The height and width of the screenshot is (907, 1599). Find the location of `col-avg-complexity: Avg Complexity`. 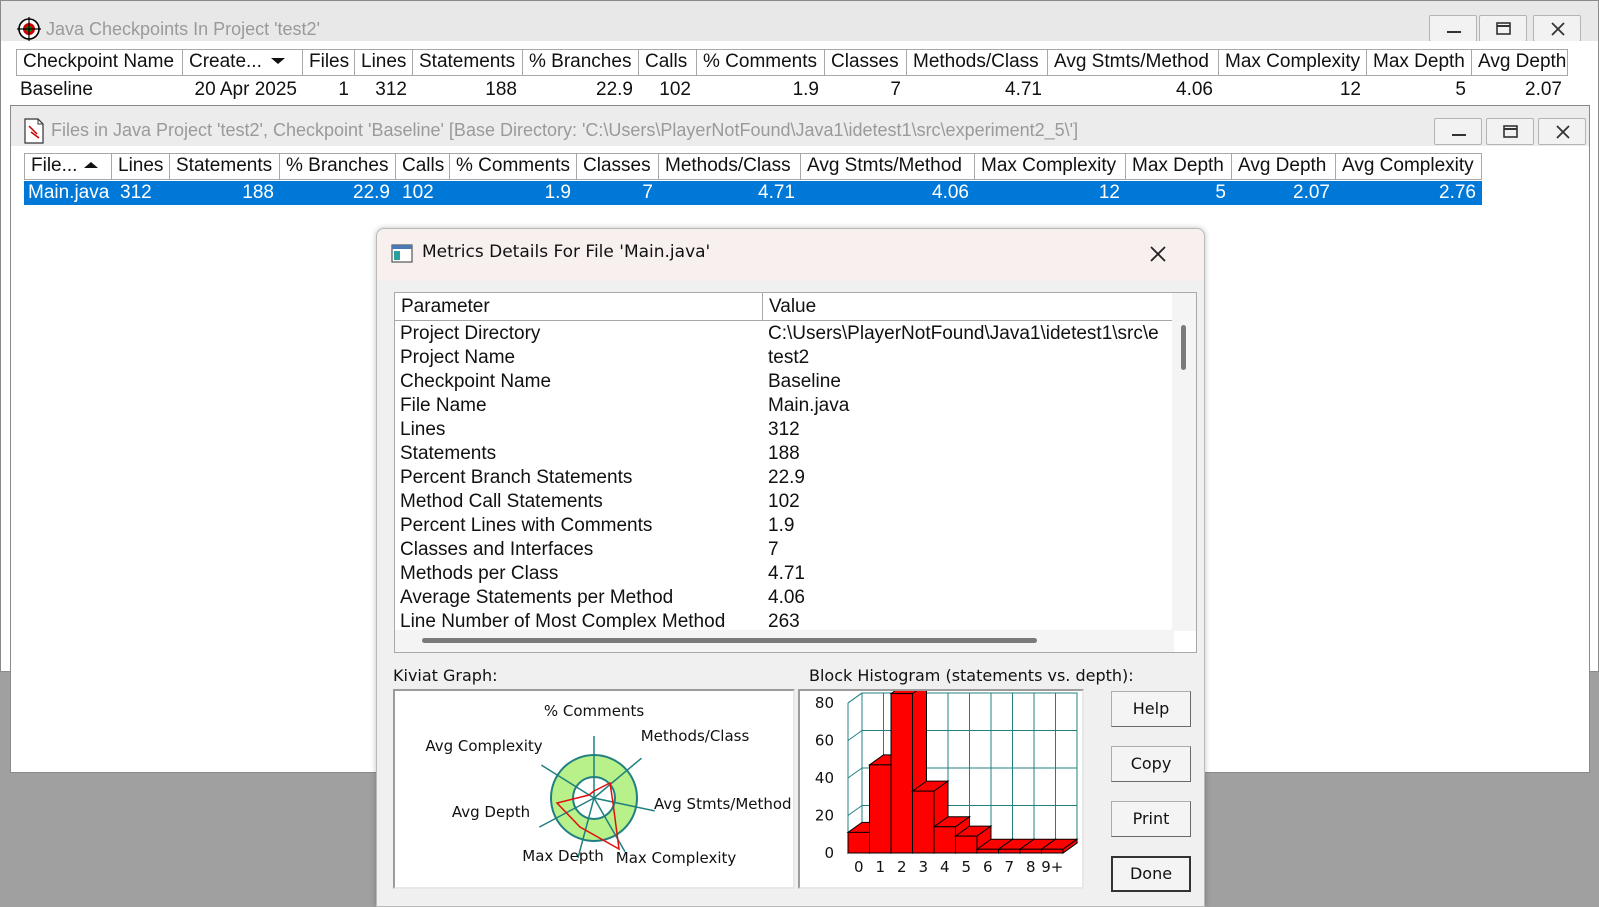

col-avg-complexity: Avg Complexity is located at coordinates (1409, 166).